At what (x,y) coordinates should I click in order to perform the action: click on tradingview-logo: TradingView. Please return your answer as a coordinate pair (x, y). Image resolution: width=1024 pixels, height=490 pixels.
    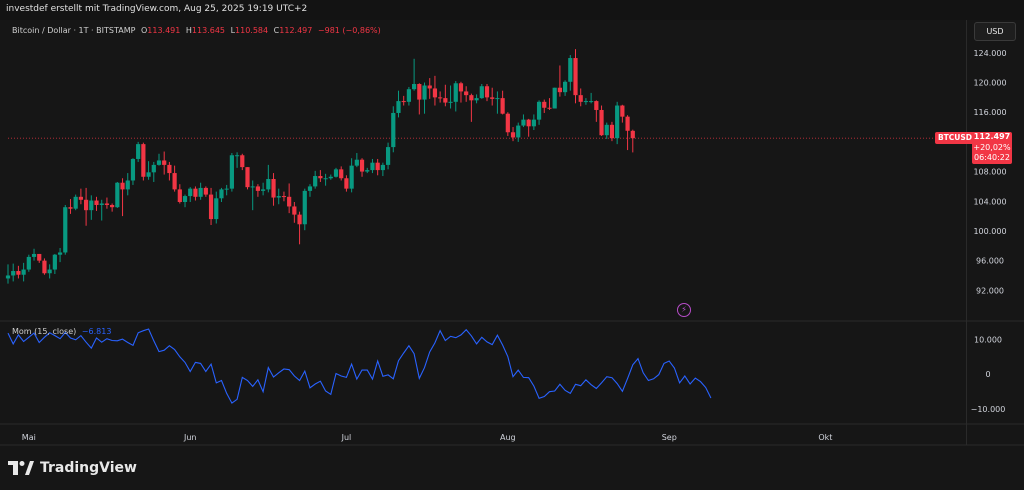
    Looking at the image, I should click on (72, 468).